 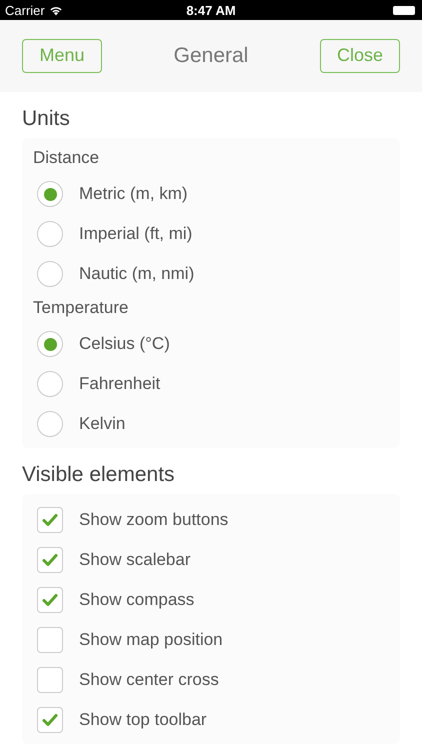 I want to click on carrier-label: Carrier, so click(x=25, y=10).